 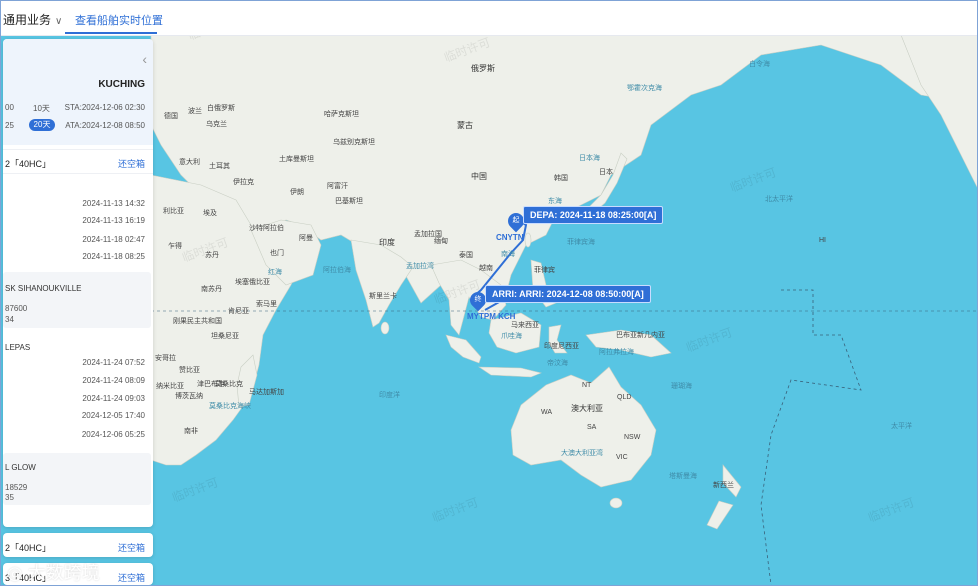 I want to click on country-label: 越南, so click(x=486, y=268).